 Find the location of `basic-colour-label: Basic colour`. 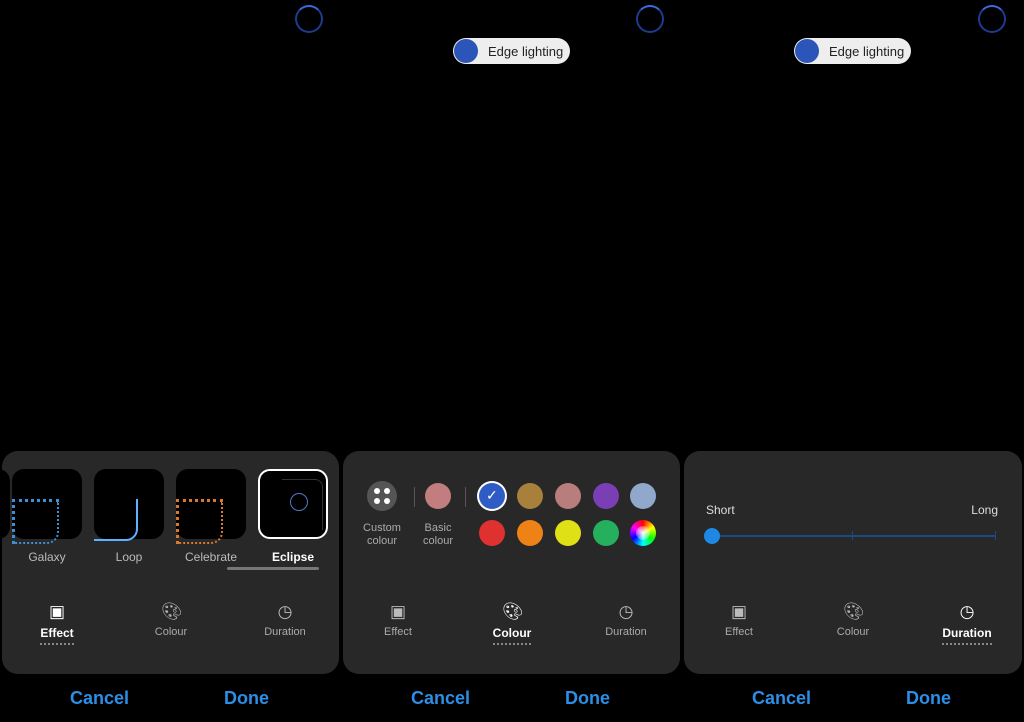

basic-colour-label: Basic colour is located at coordinates (438, 534).